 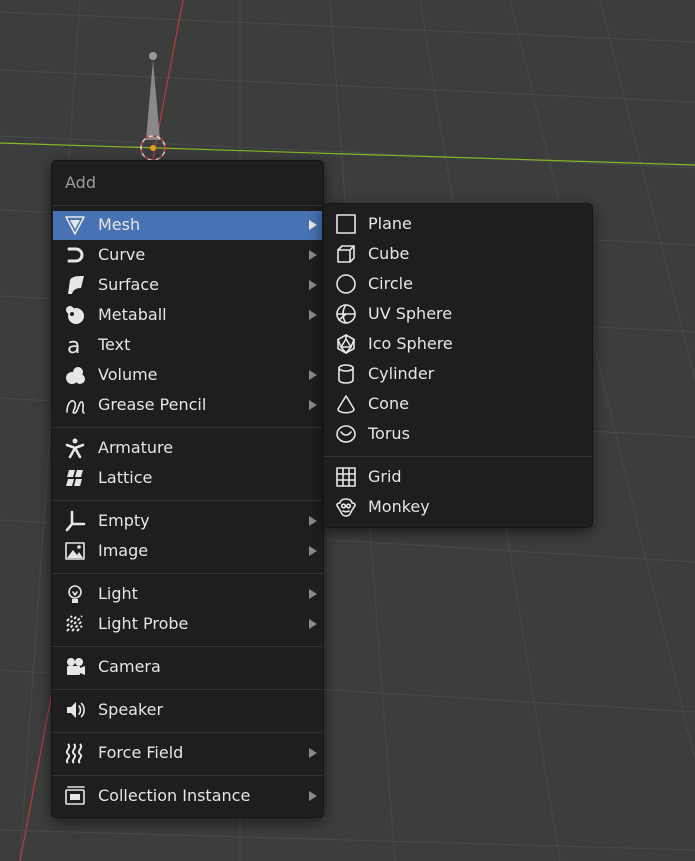 What do you see at coordinates (75, 710) in the screenshot?
I see `speaker-icon` at bounding box center [75, 710].